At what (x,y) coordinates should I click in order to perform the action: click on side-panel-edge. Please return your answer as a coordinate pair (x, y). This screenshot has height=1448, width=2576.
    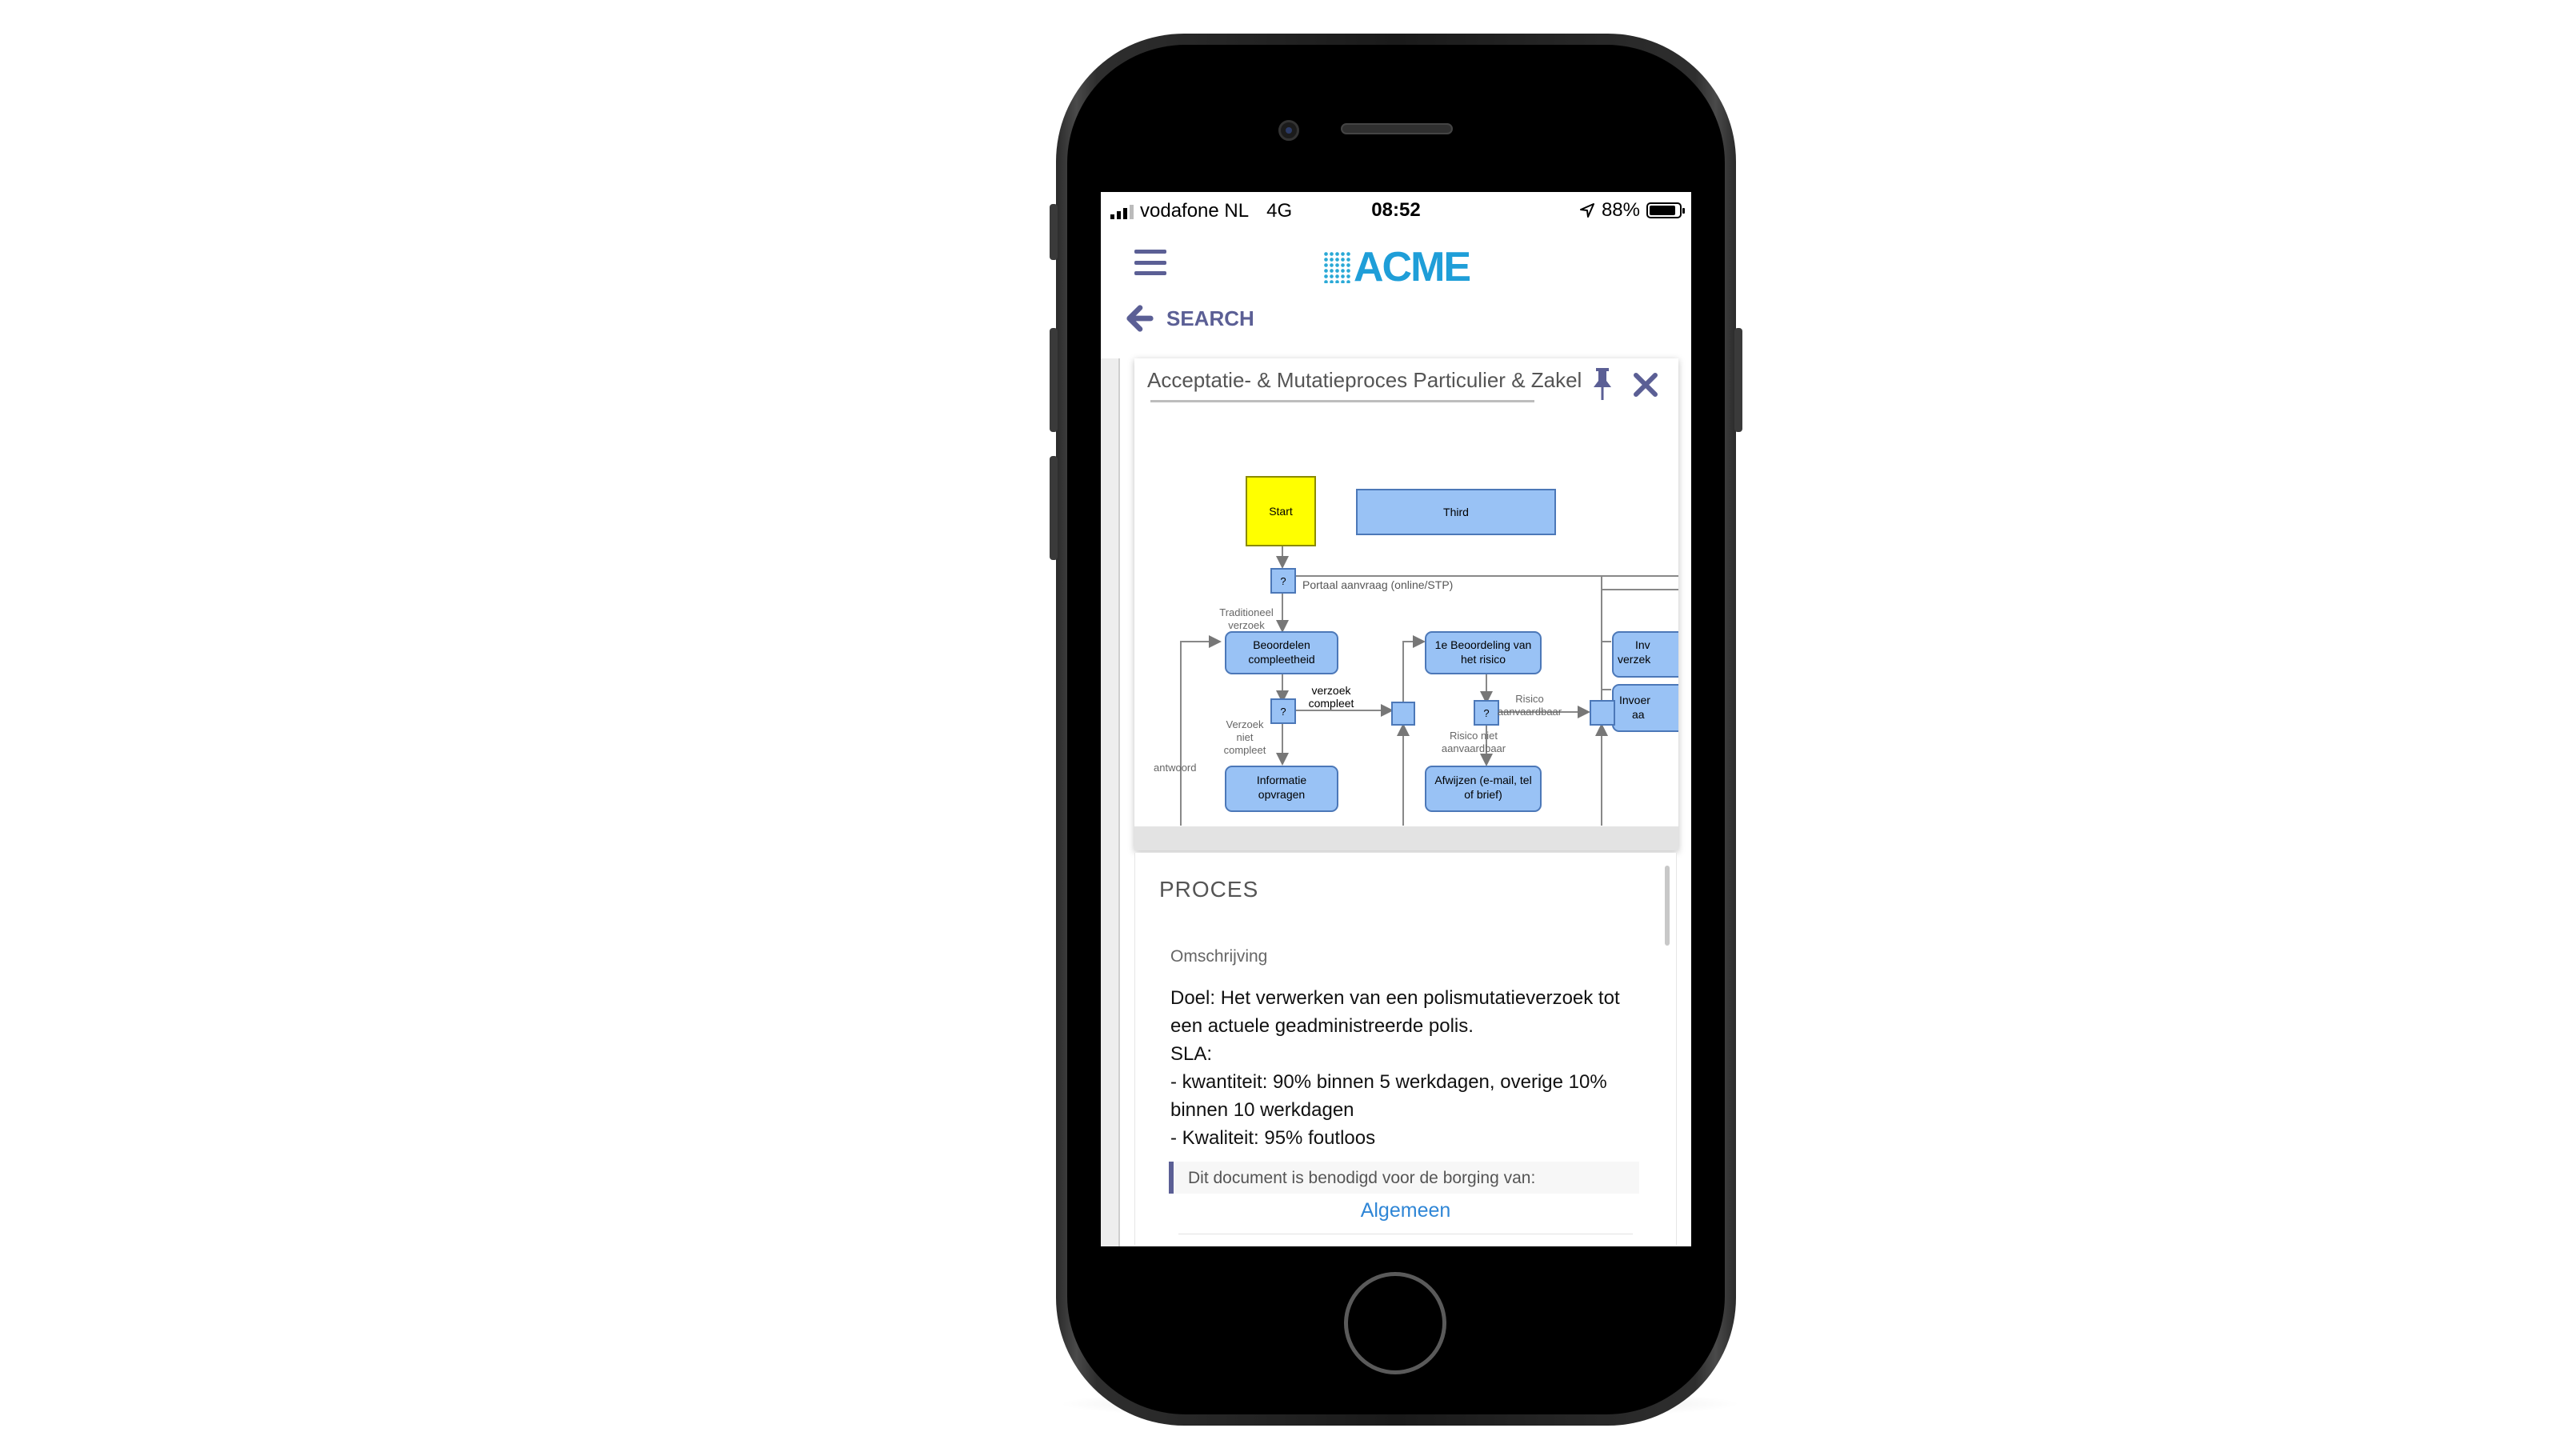
    Looking at the image, I should click on (1110, 802).